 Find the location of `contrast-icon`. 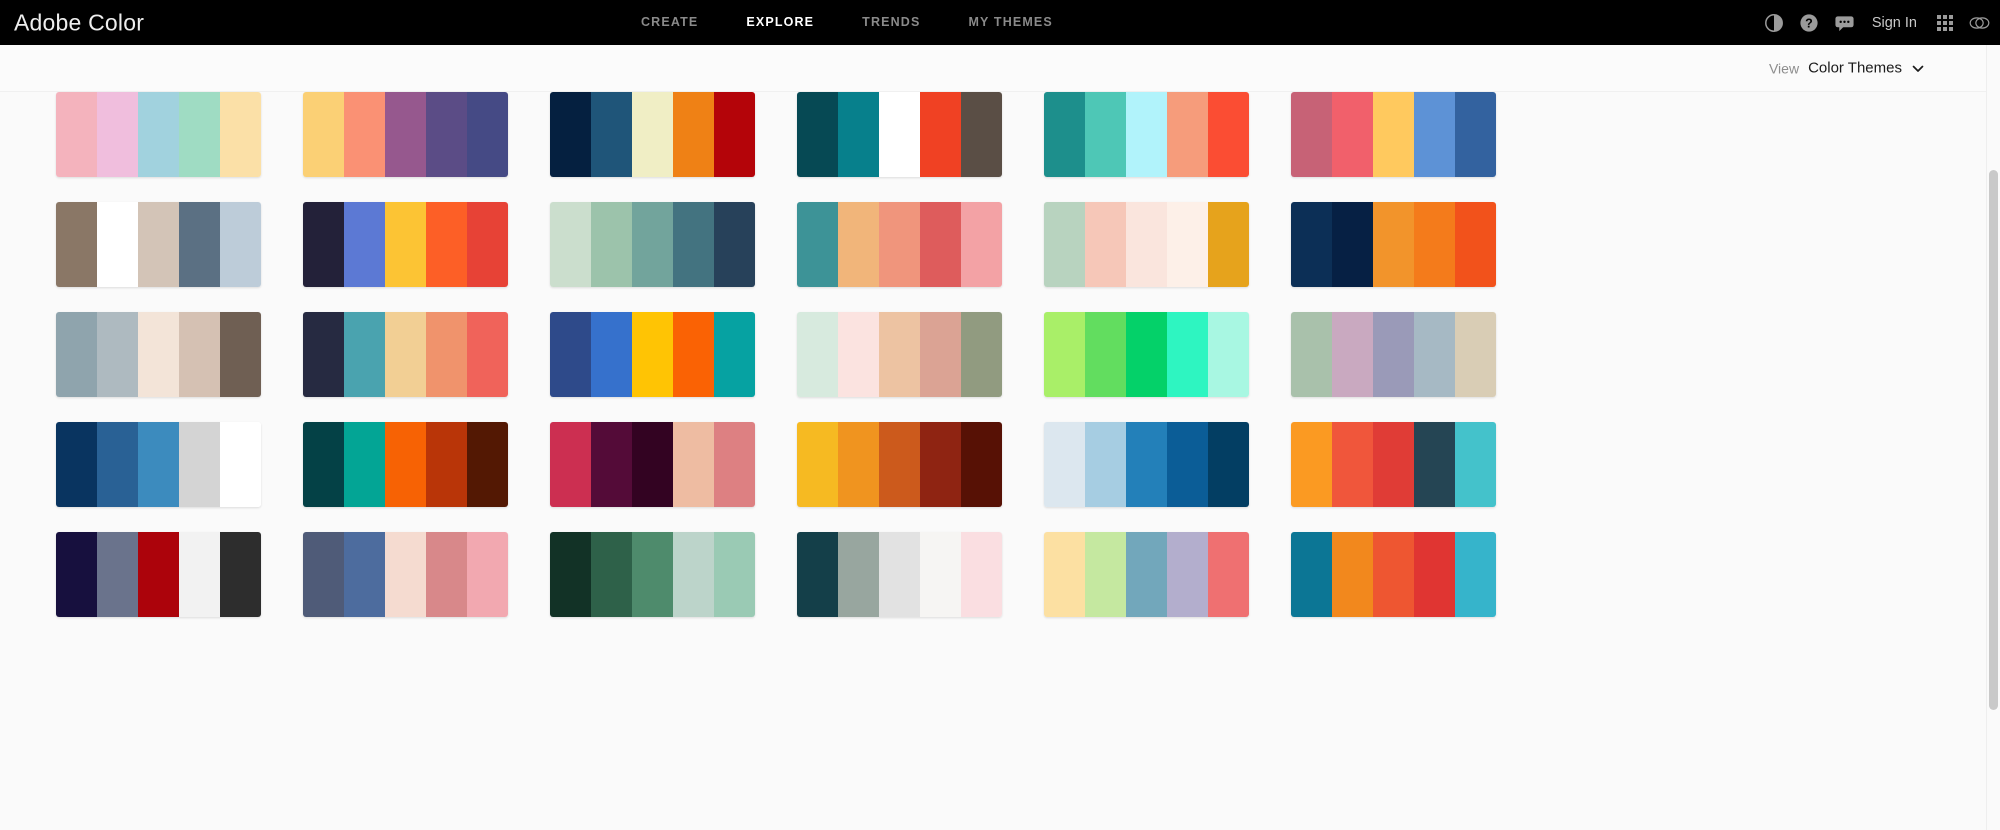

contrast-icon is located at coordinates (1774, 22).